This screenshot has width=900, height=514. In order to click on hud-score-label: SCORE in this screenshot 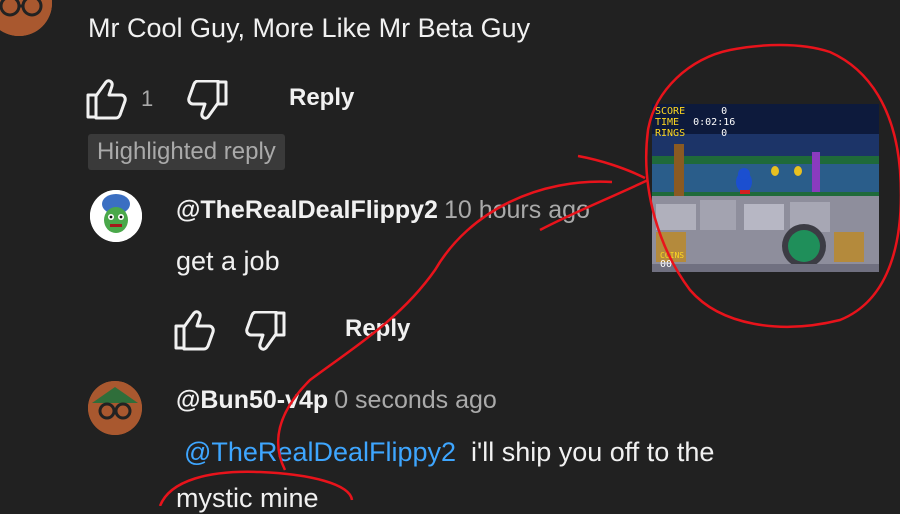, I will do `click(670, 111)`.